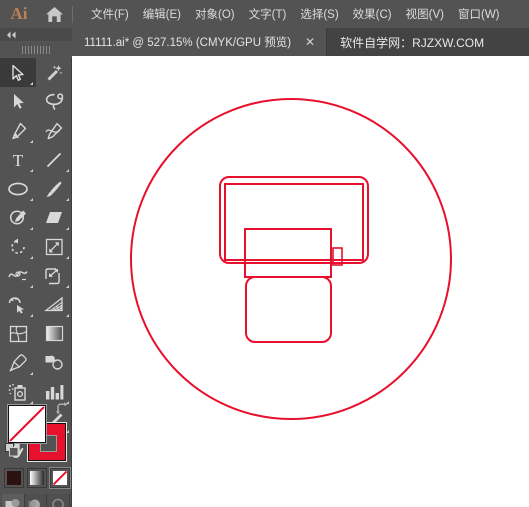  What do you see at coordinates (54, 101) in the screenshot?
I see `lasso-tool` at bounding box center [54, 101].